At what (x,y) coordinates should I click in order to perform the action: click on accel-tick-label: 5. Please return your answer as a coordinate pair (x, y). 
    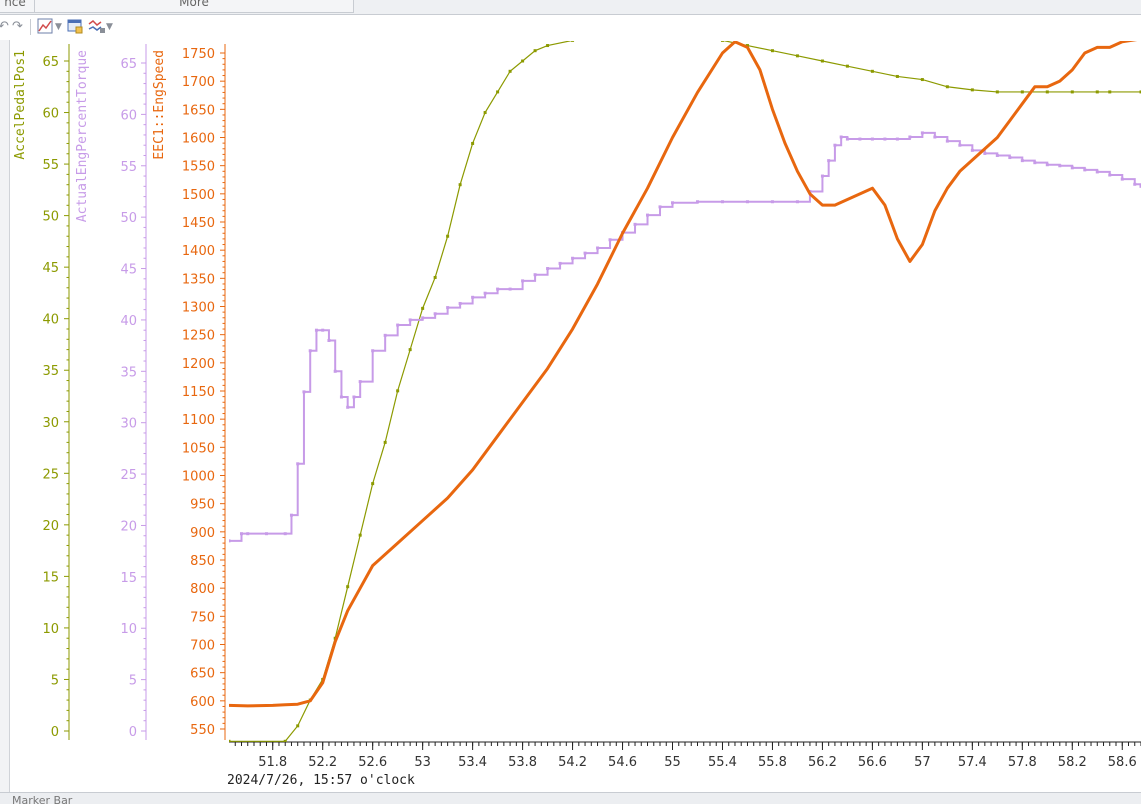
    Looking at the image, I should click on (55, 680).